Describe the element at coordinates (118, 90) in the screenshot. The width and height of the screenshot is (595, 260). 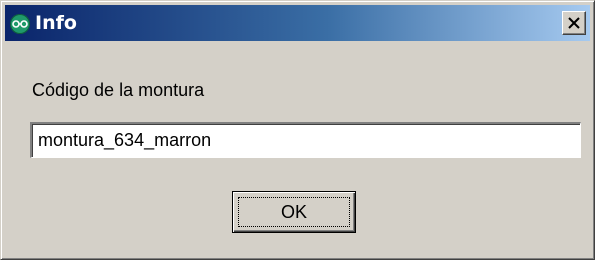
I see `frame-code-label: Código de la montura` at that location.